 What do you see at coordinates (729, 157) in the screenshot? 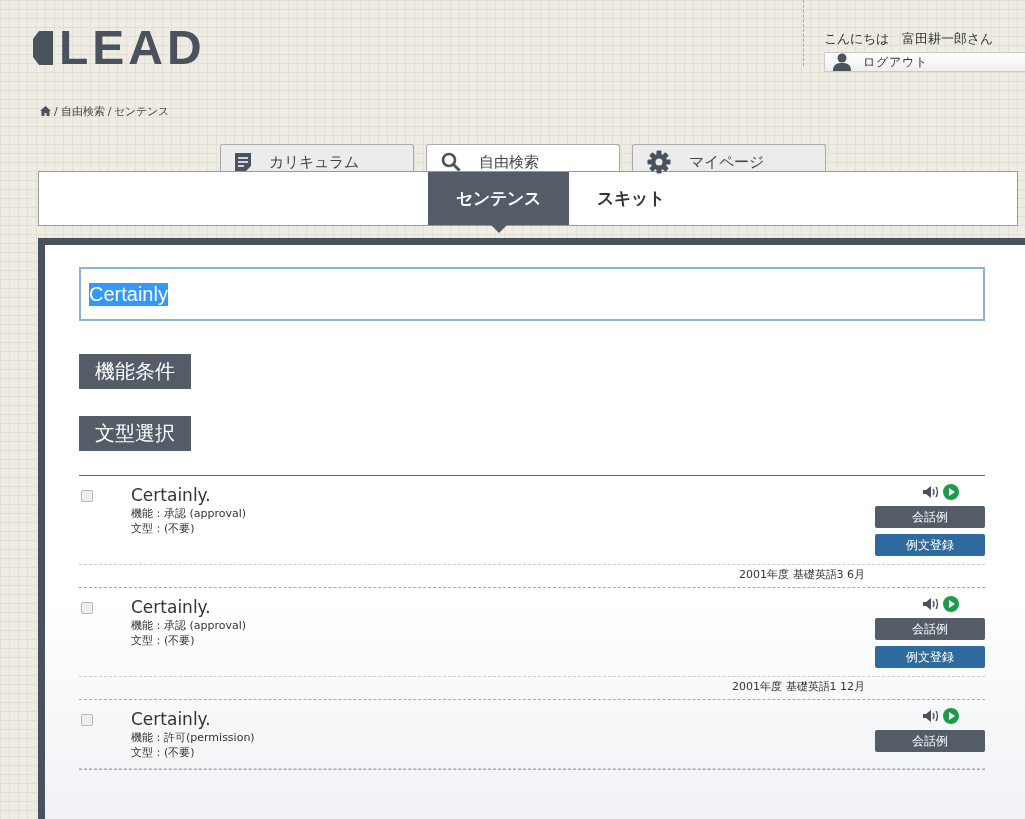
I see `nav-tab: マイページ` at bounding box center [729, 157].